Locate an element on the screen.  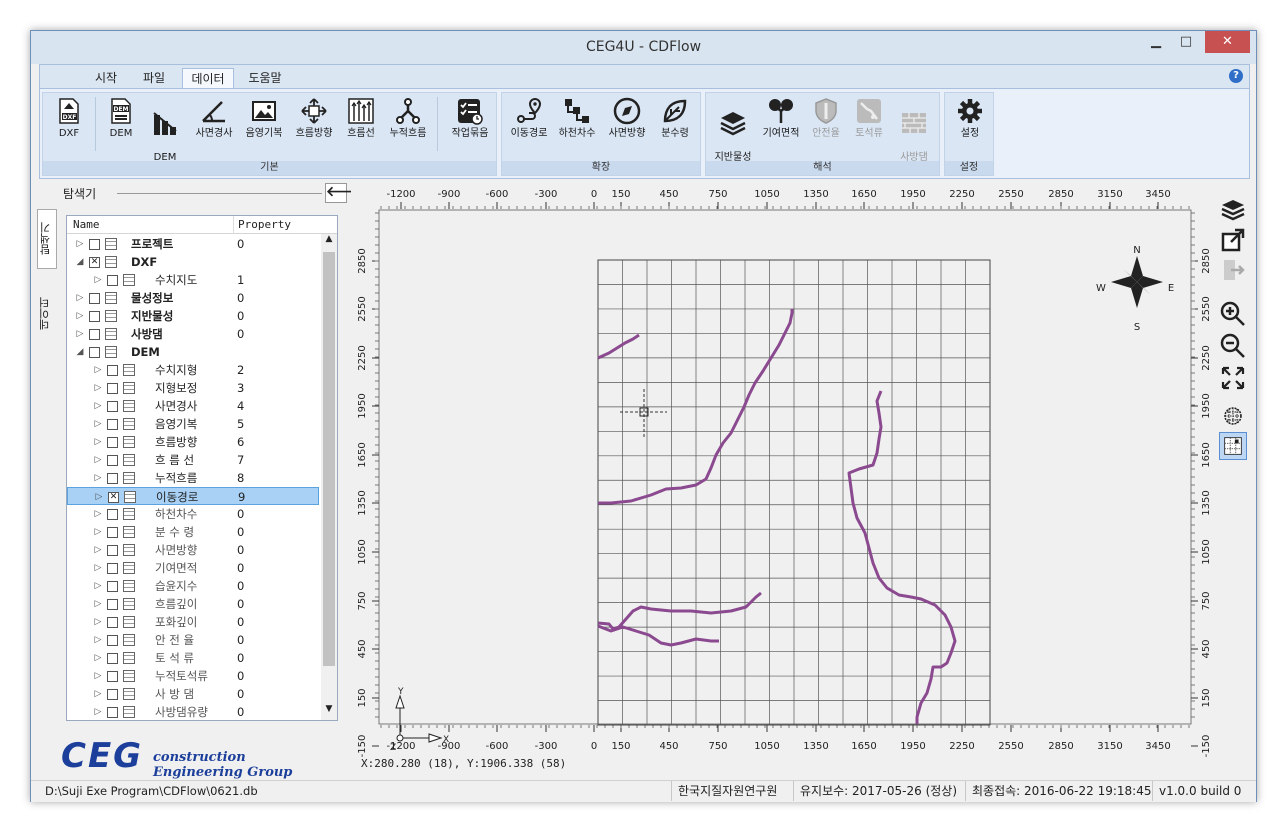
tree-row: ▷ 음영기복 5 is located at coordinates (193, 424).